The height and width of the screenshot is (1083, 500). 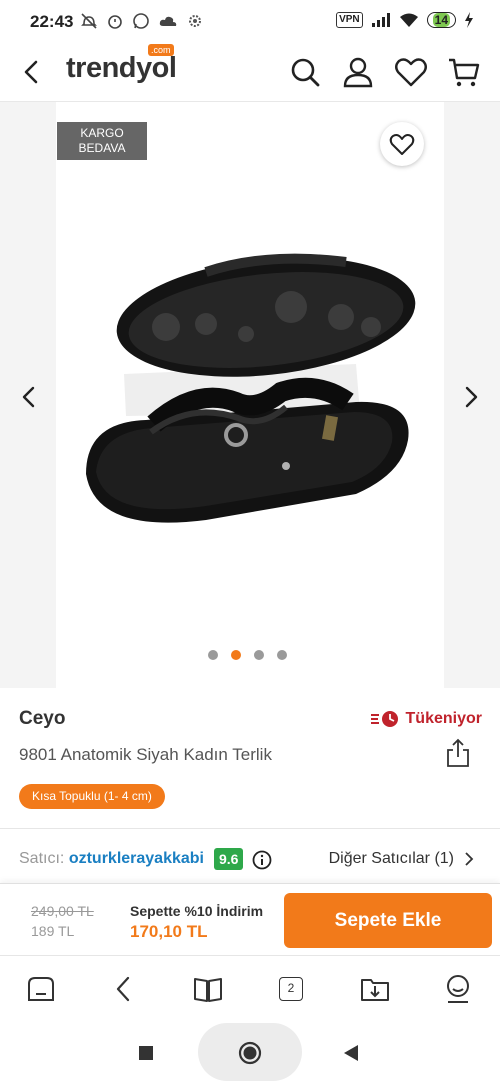 What do you see at coordinates (458, 753) in the screenshot?
I see `share-icon` at bounding box center [458, 753].